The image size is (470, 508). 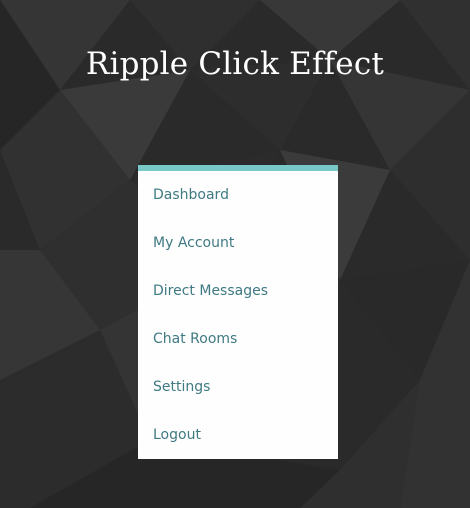 What do you see at coordinates (238, 291) in the screenshot?
I see `menu-item-direct-messages: Direct Messages` at bounding box center [238, 291].